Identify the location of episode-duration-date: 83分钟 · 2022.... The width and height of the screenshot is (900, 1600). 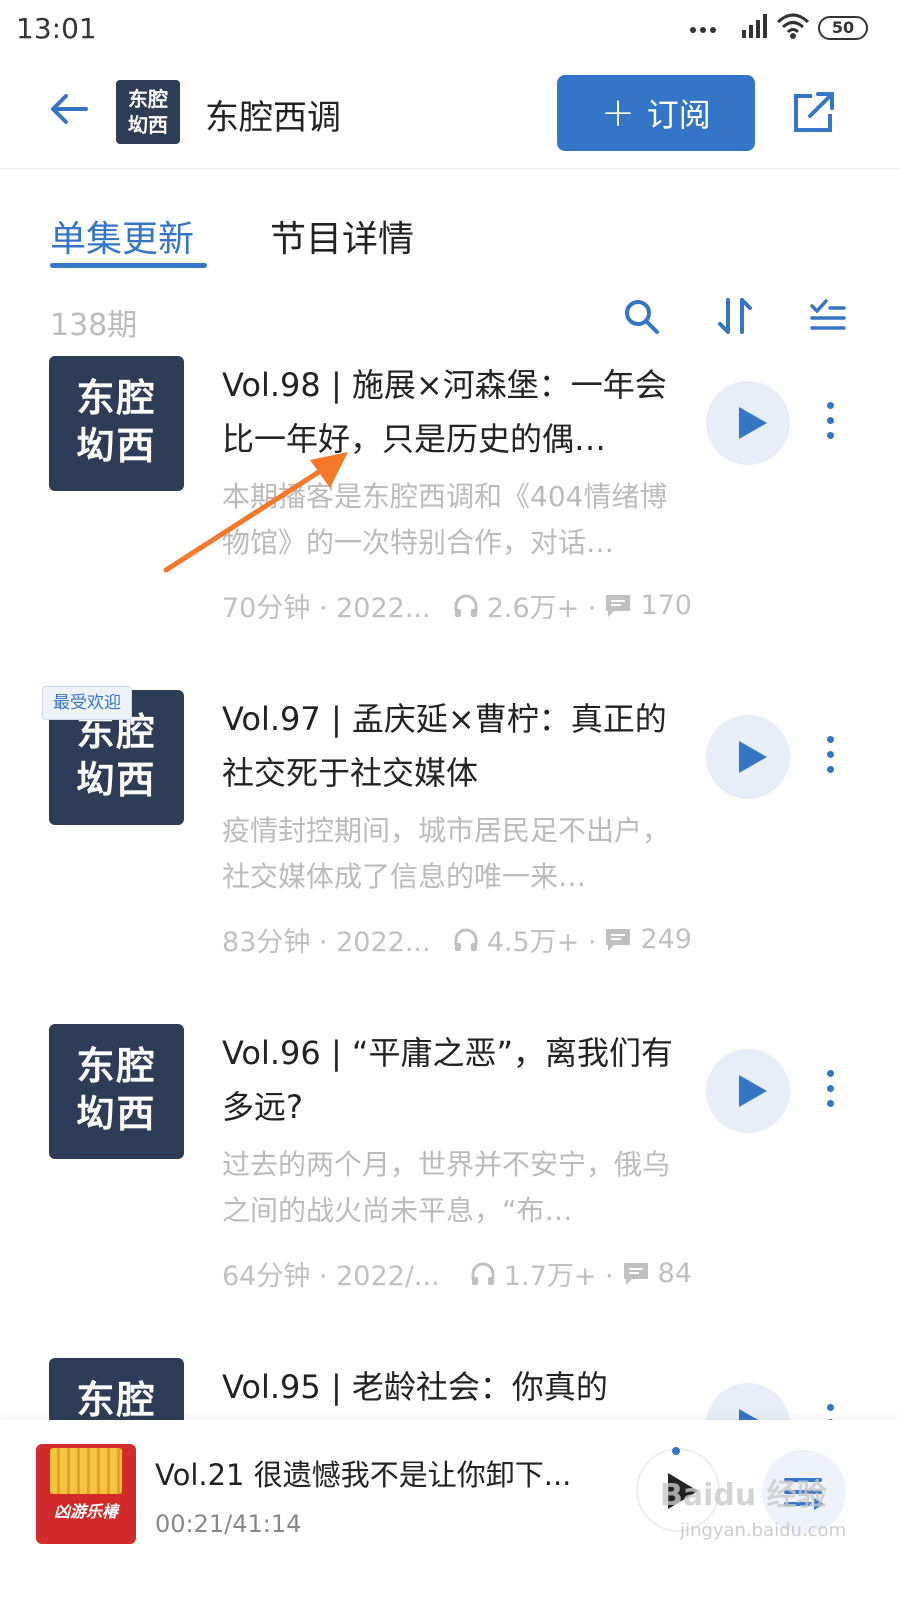
(326, 942).